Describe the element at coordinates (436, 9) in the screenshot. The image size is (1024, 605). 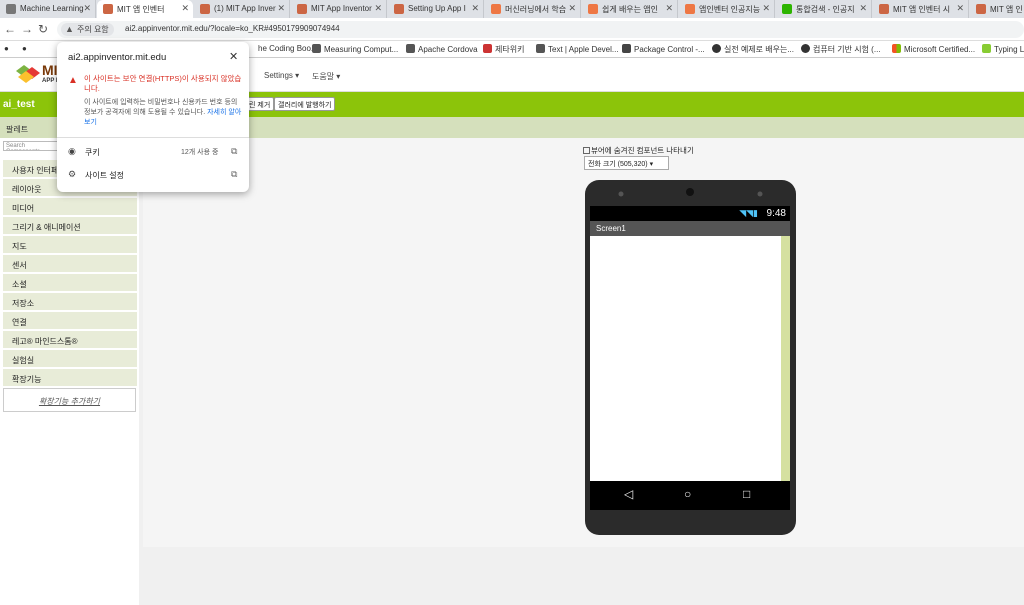
I see `browser-tab: Setting Up App I ✕` at that location.